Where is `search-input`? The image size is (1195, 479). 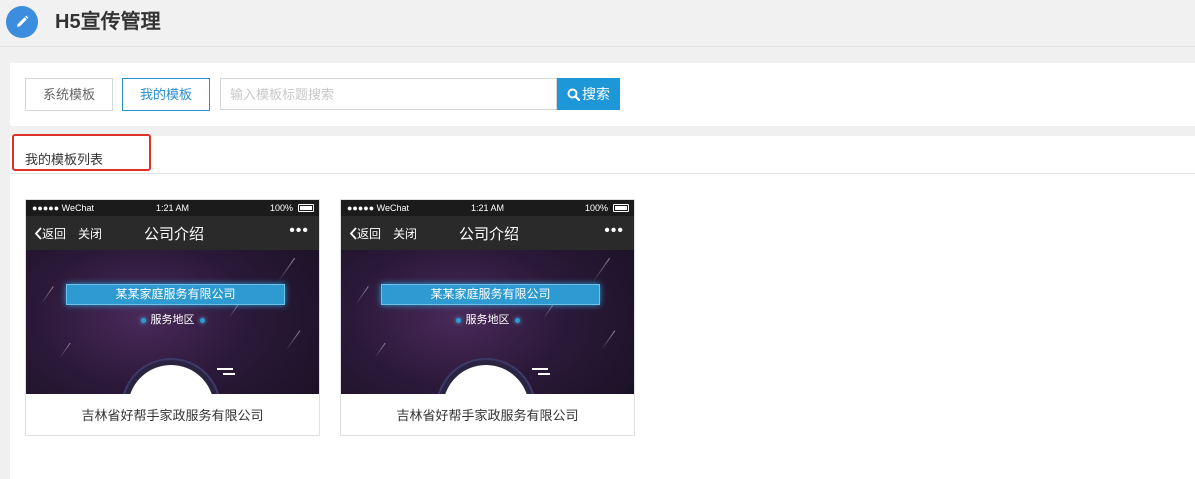
search-input is located at coordinates (388, 94).